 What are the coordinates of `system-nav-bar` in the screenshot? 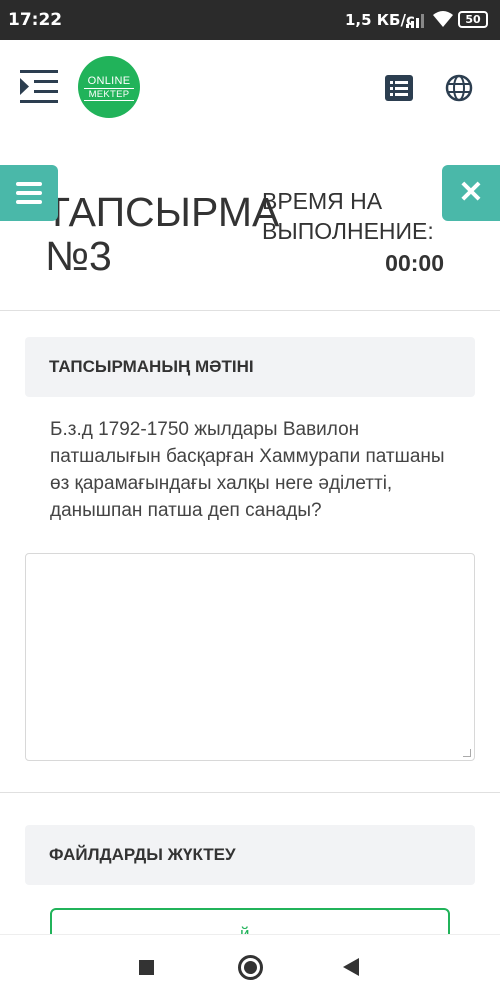 It's located at (250, 967).